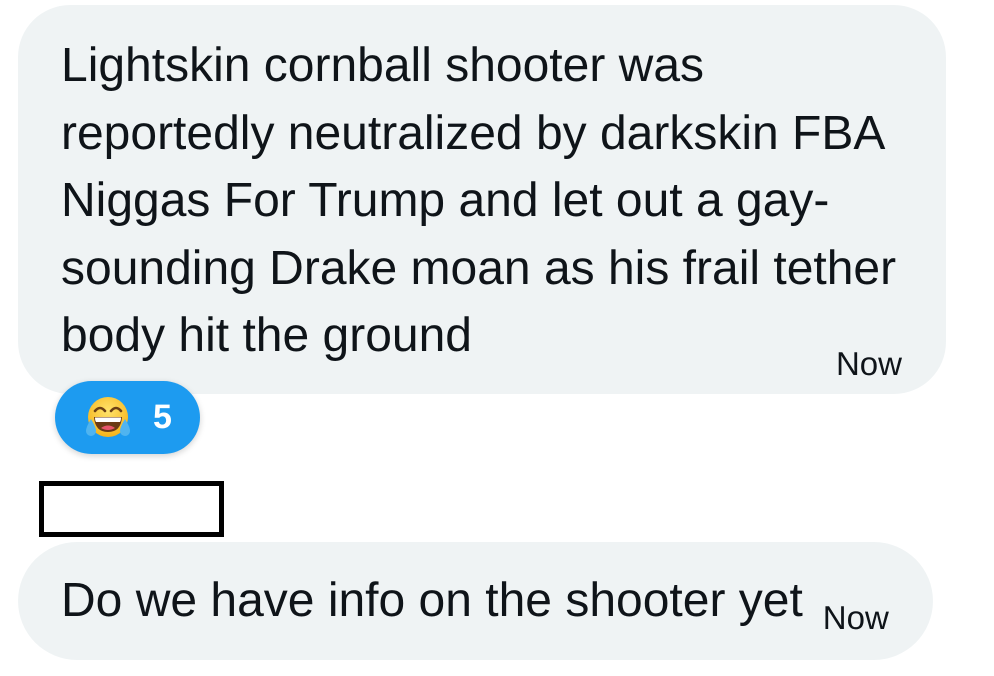 The width and height of the screenshot is (994, 676). Describe the element at coordinates (855, 617) in the screenshot. I see `timestamp: Now` at that location.